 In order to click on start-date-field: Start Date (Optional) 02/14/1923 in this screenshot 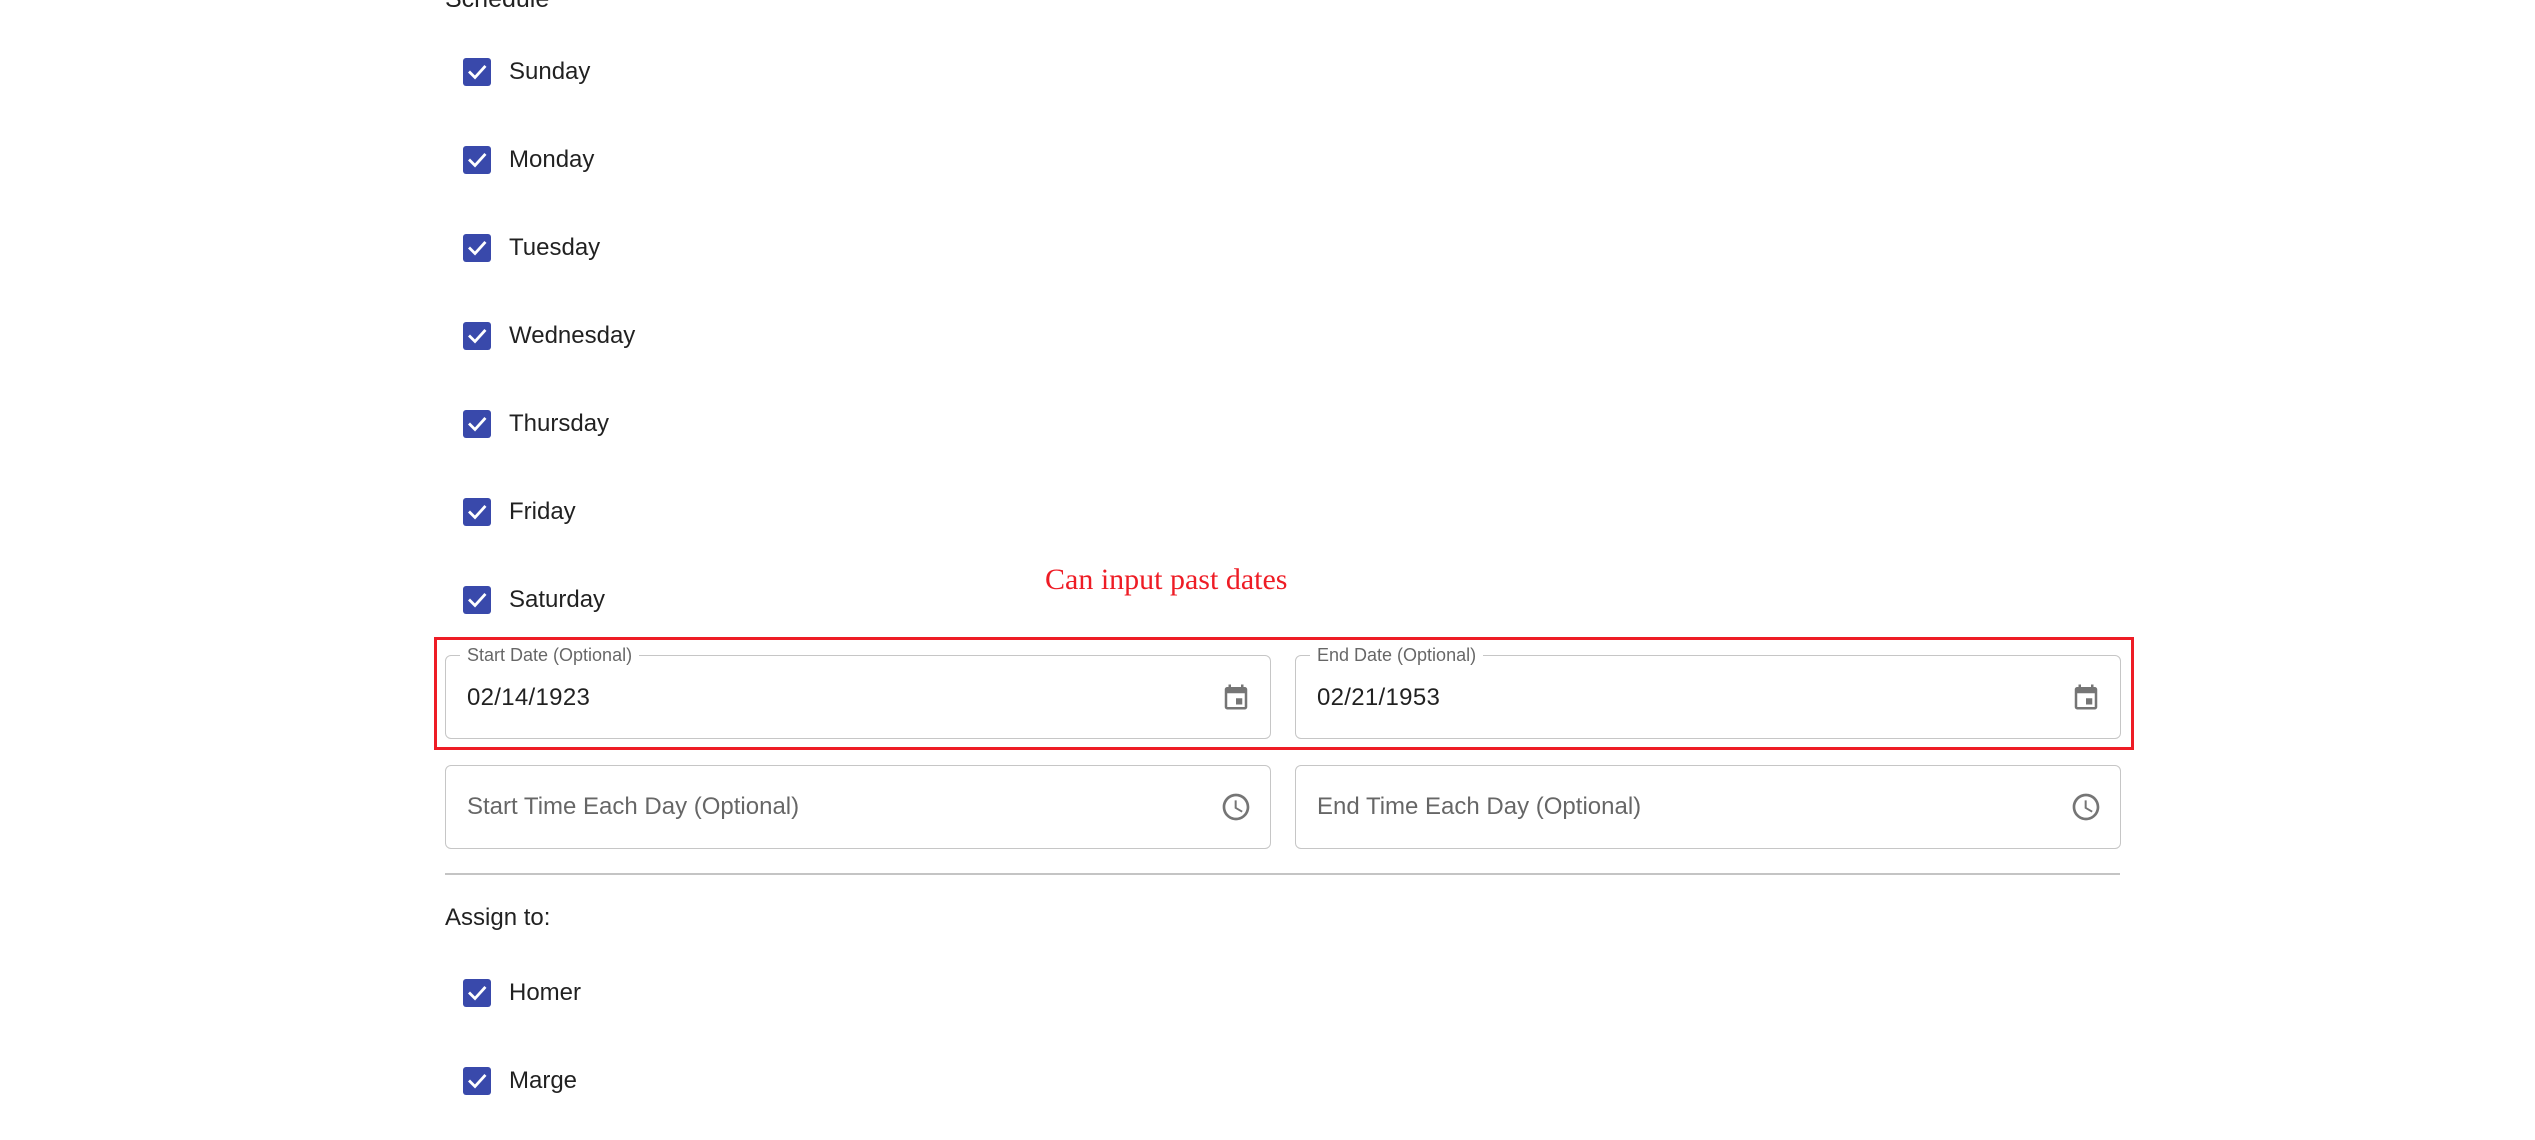, I will do `click(858, 691)`.